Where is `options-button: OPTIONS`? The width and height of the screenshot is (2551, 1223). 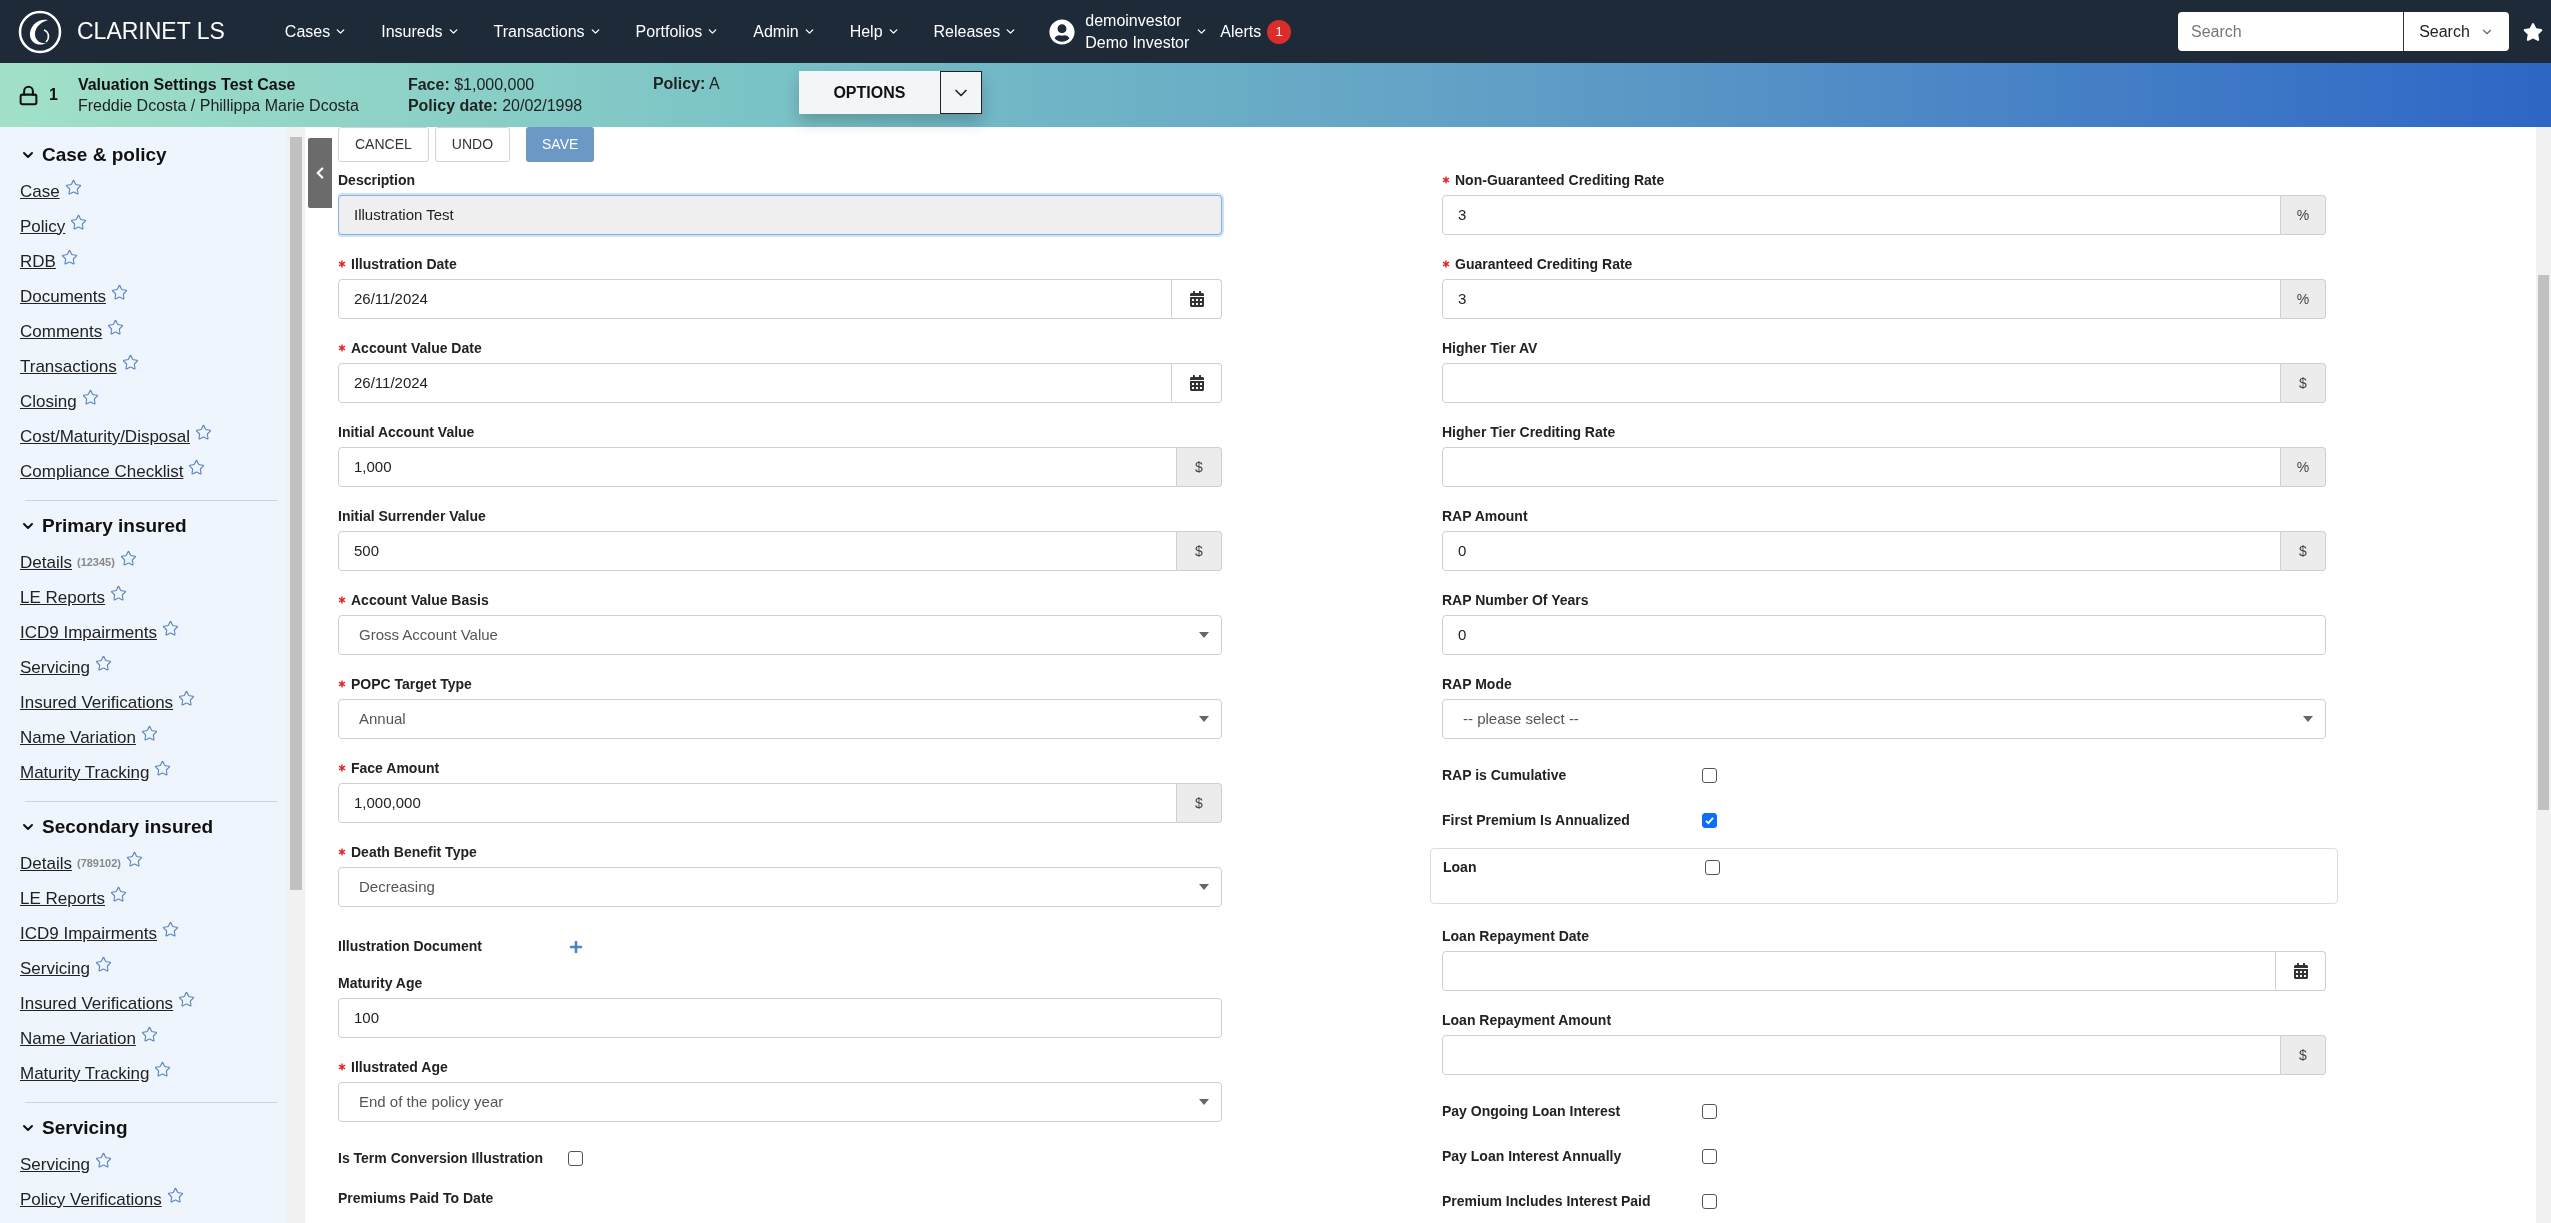
options-button: OPTIONS is located at coordinates (869, 92).